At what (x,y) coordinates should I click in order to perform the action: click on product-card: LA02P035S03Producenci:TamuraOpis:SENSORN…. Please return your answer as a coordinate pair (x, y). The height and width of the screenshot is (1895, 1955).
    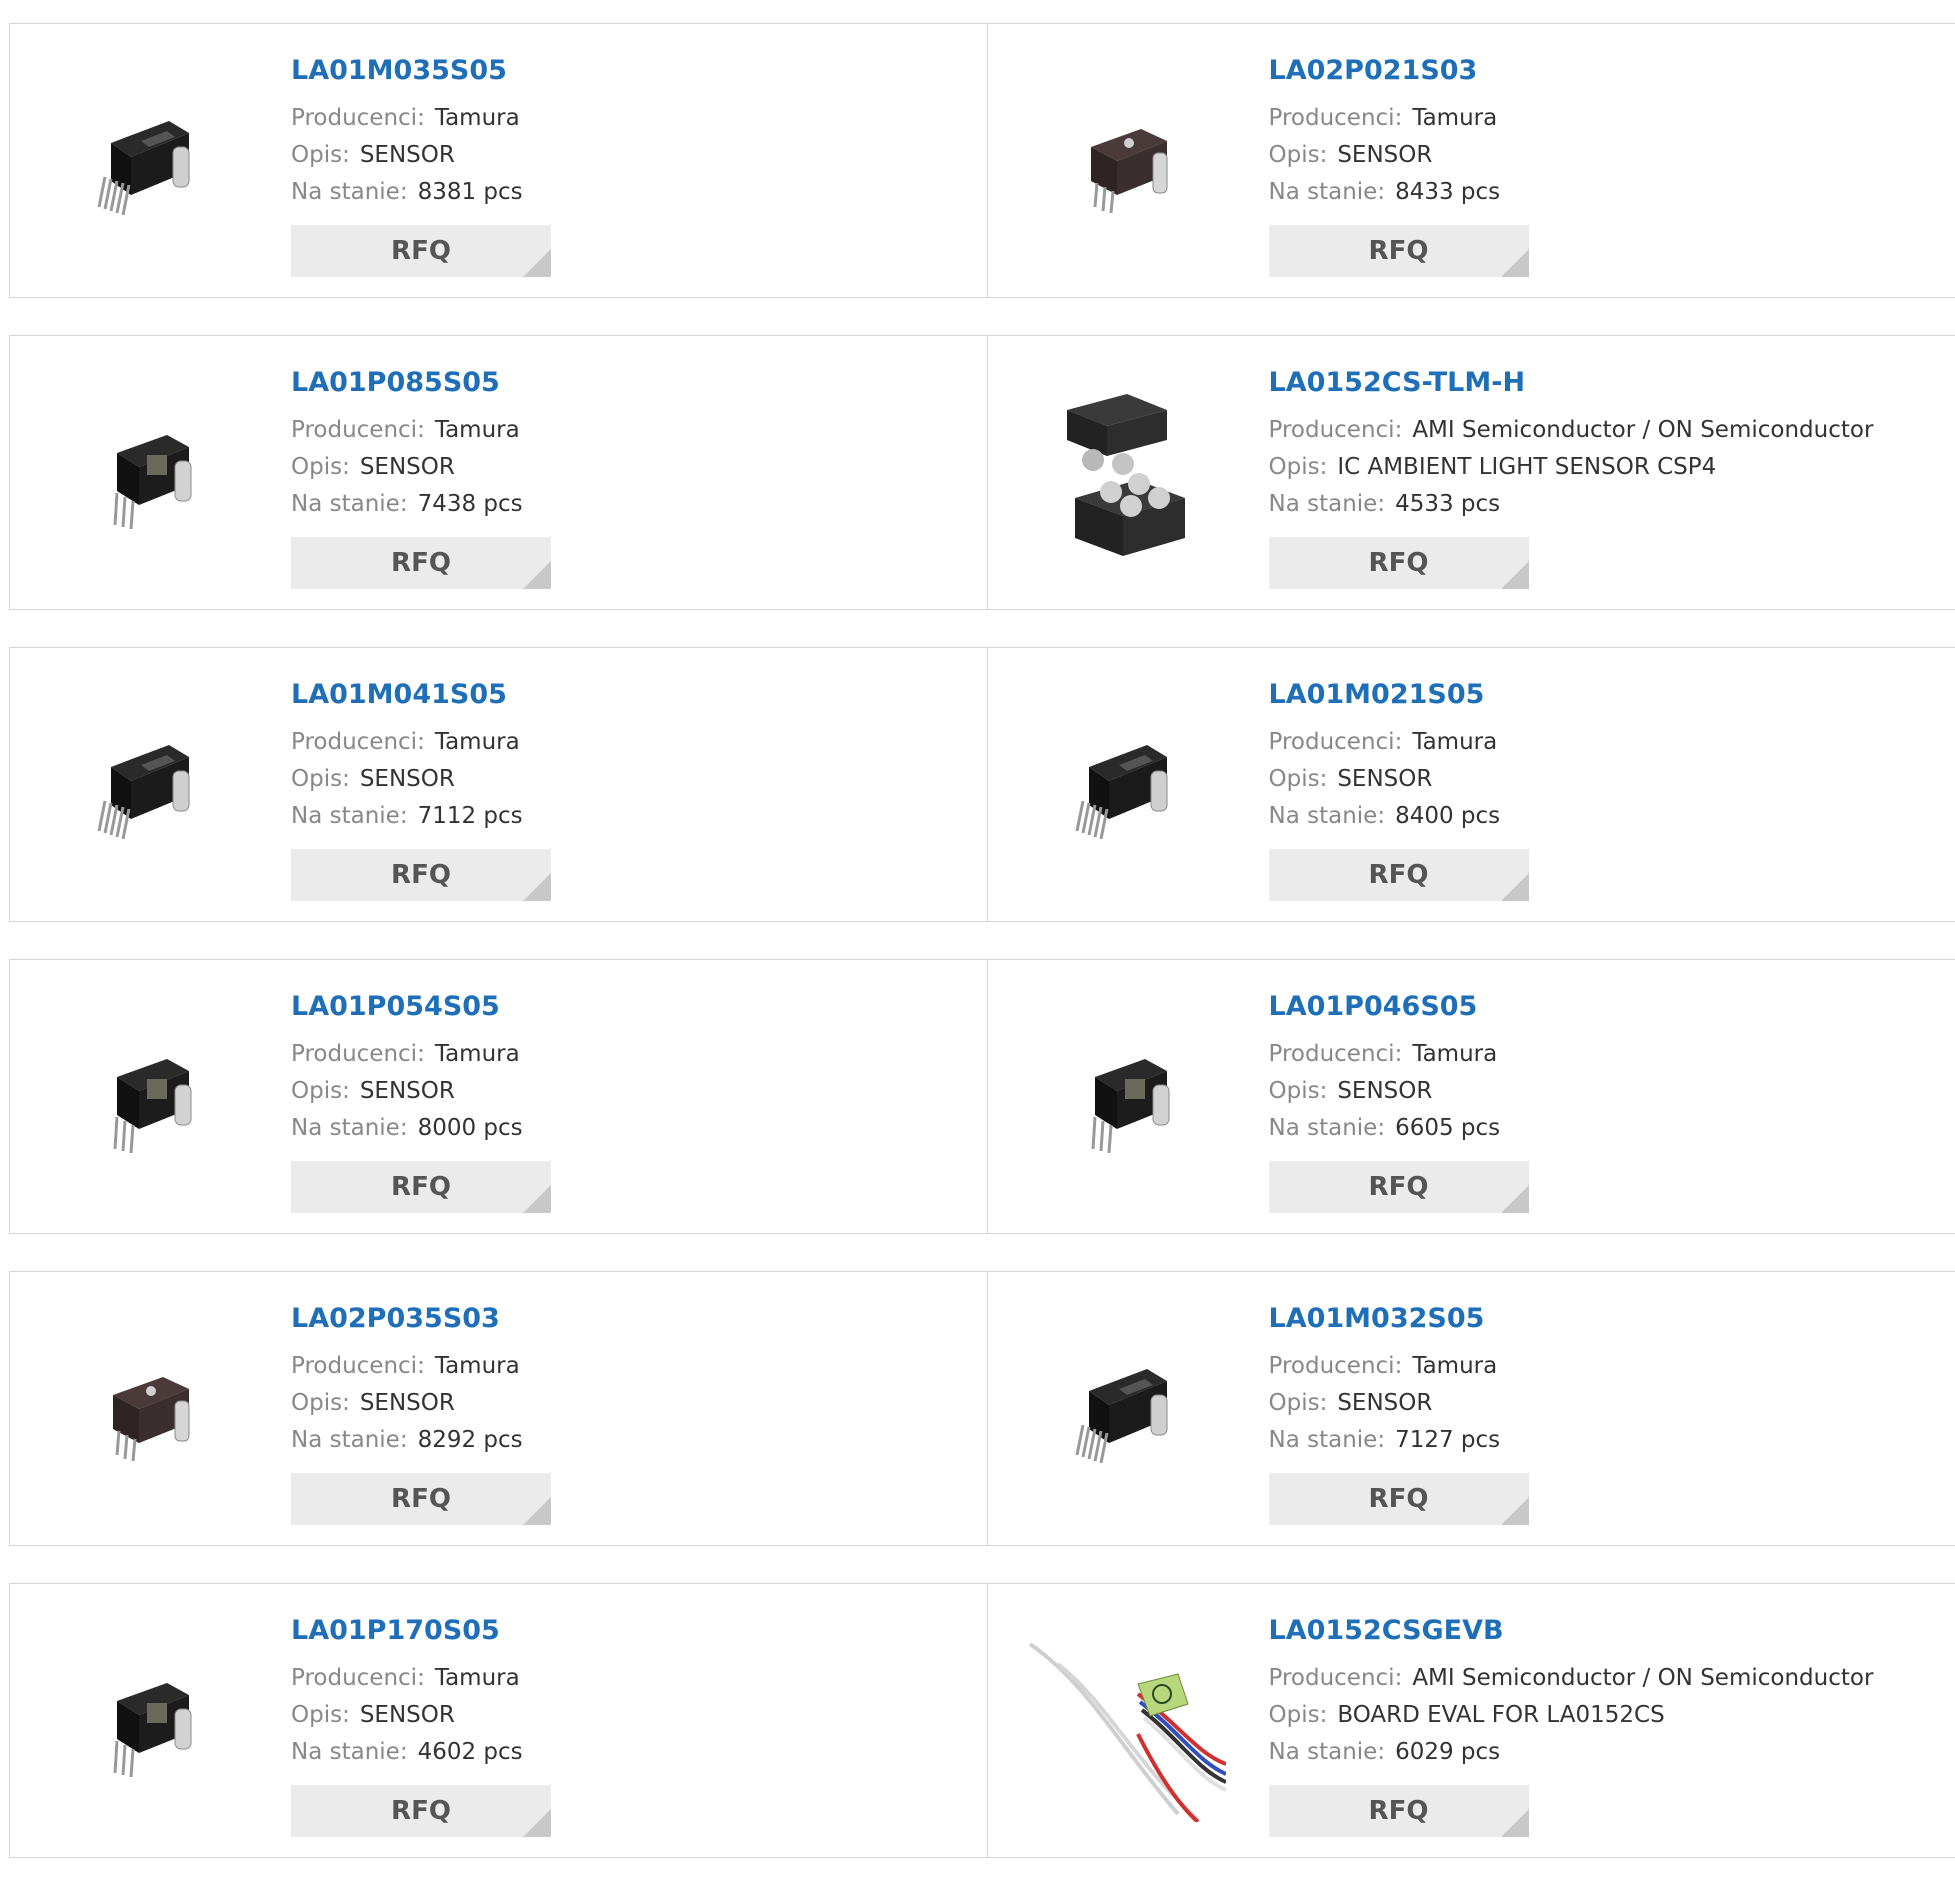
    Looking at the image, I should click on (498, 1408).